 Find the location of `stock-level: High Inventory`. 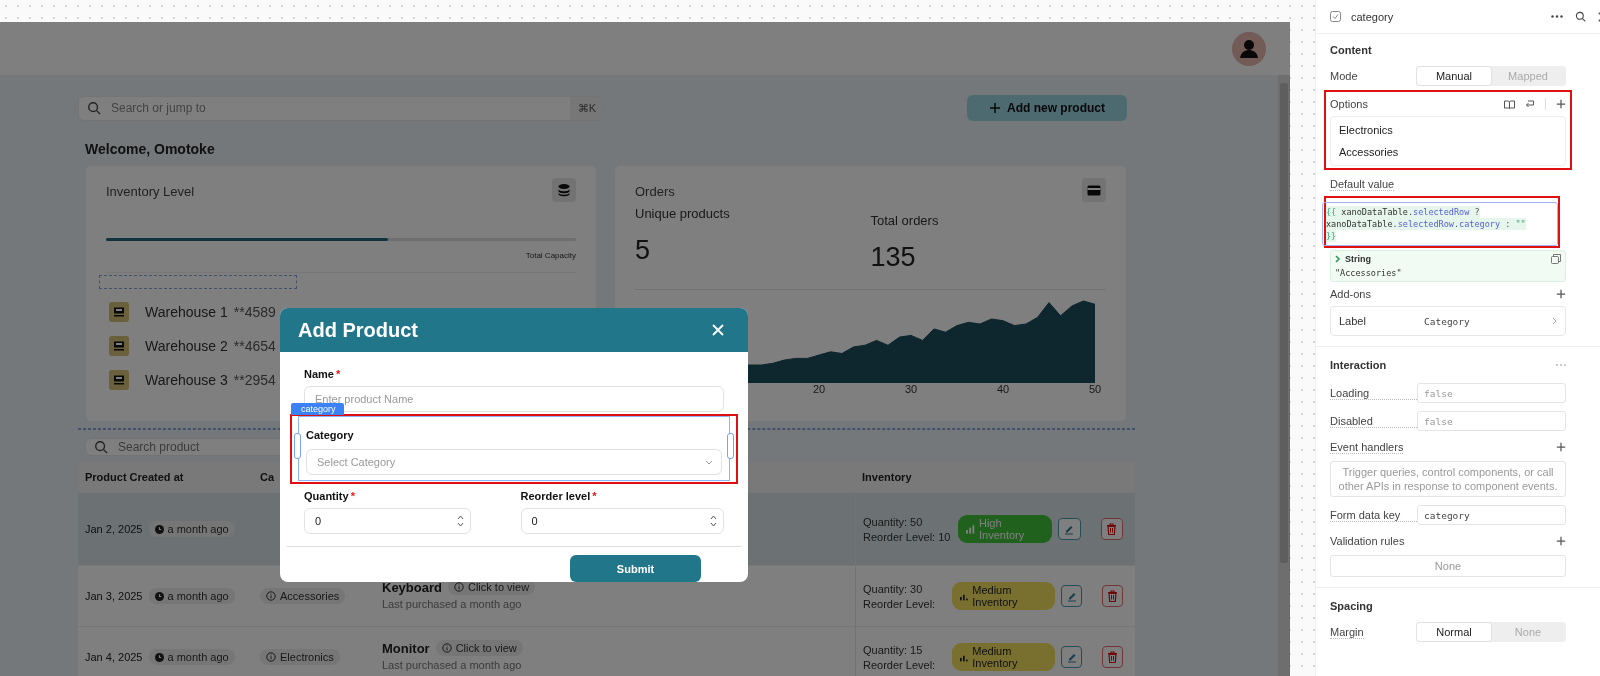

stock-level: High Inventory is located at coordinates (1002, 529).